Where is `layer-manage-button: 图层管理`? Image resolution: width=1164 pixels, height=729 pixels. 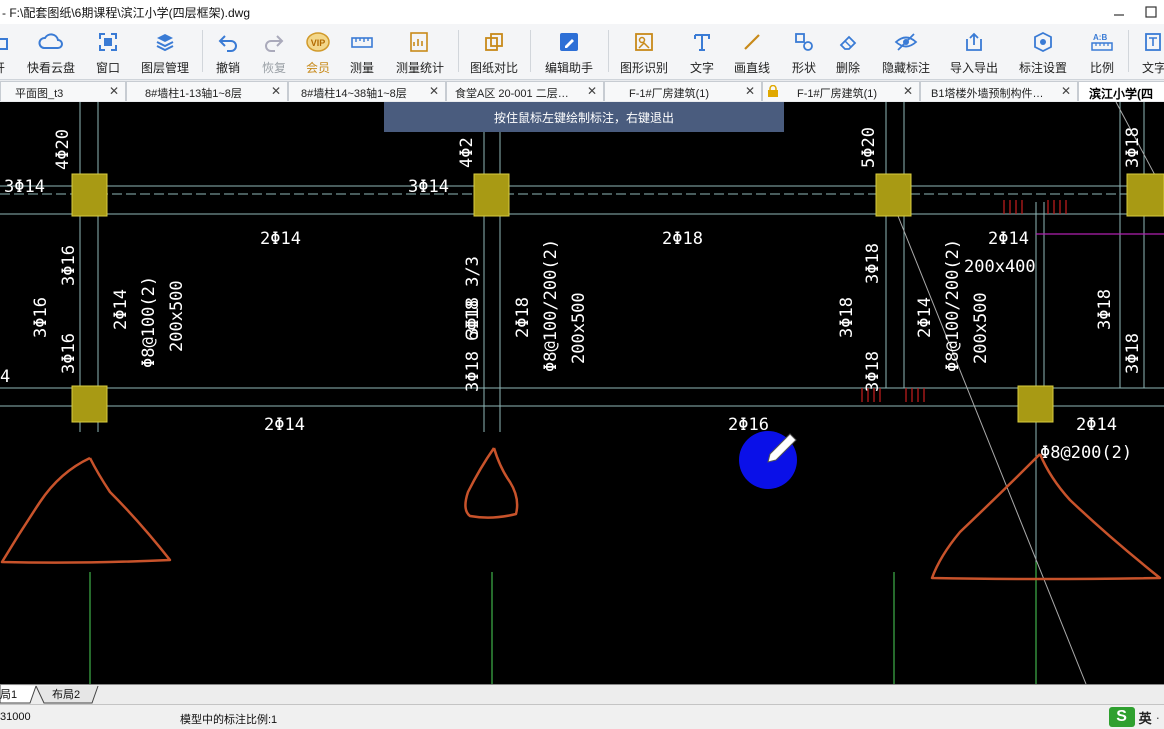 layer-manage-button: 图层管理 is located at coordinates (165, 51).